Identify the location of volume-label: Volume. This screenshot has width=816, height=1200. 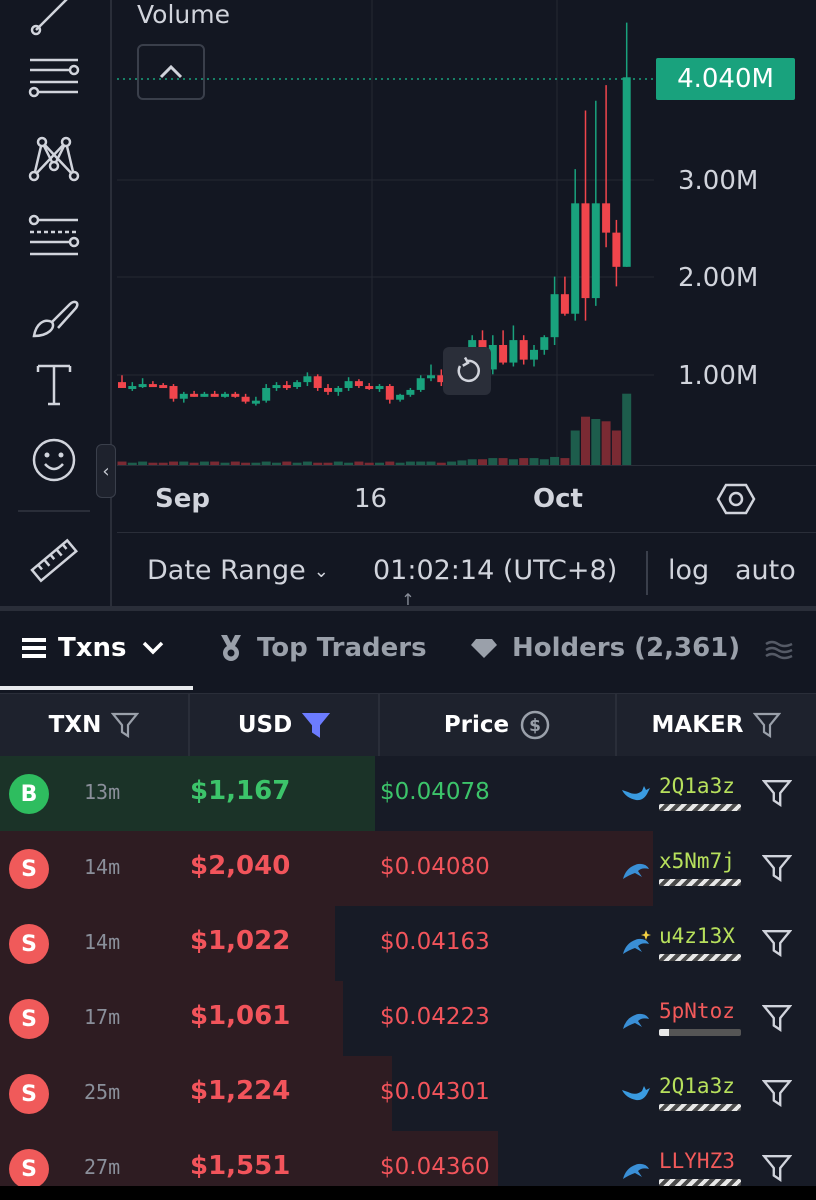
(183, 14).